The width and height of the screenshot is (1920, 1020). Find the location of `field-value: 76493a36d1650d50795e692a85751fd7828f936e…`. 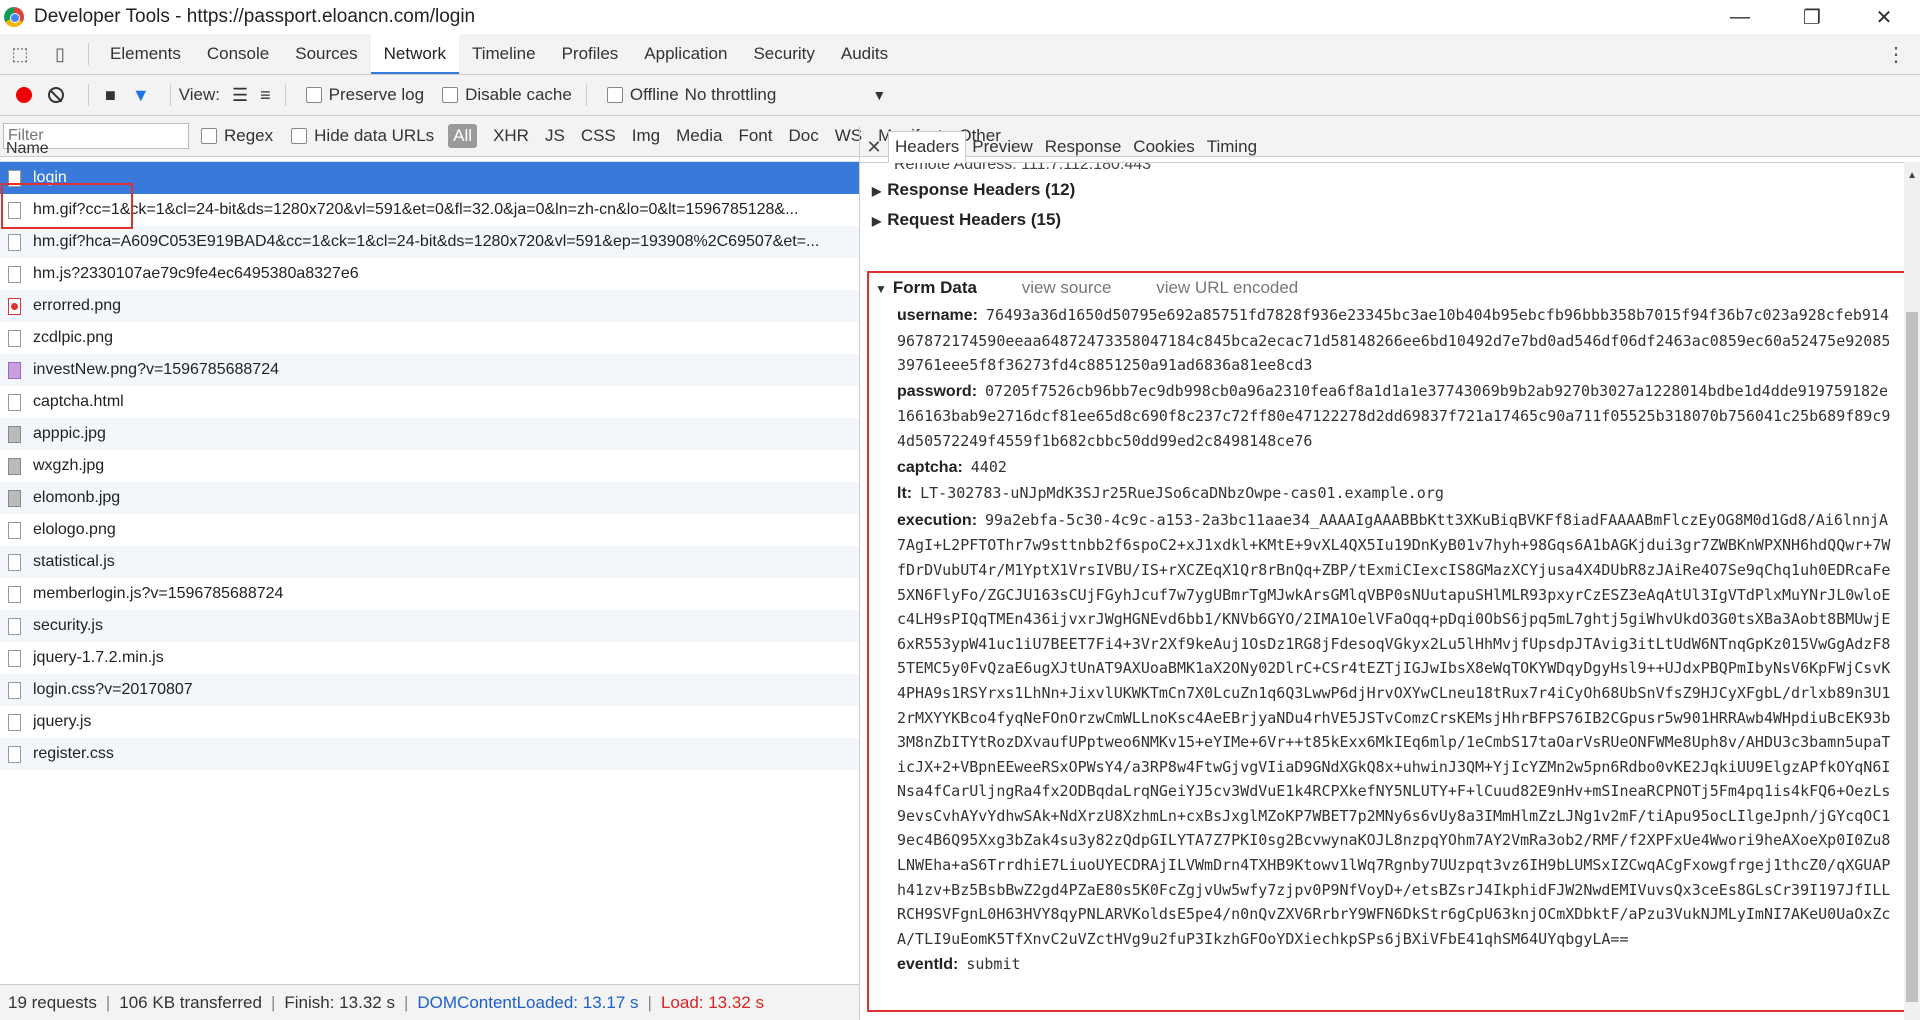

field-value: 76493a36d1650d50795e692a85751fd7828f936e… is located at coordinates (1394, 340).